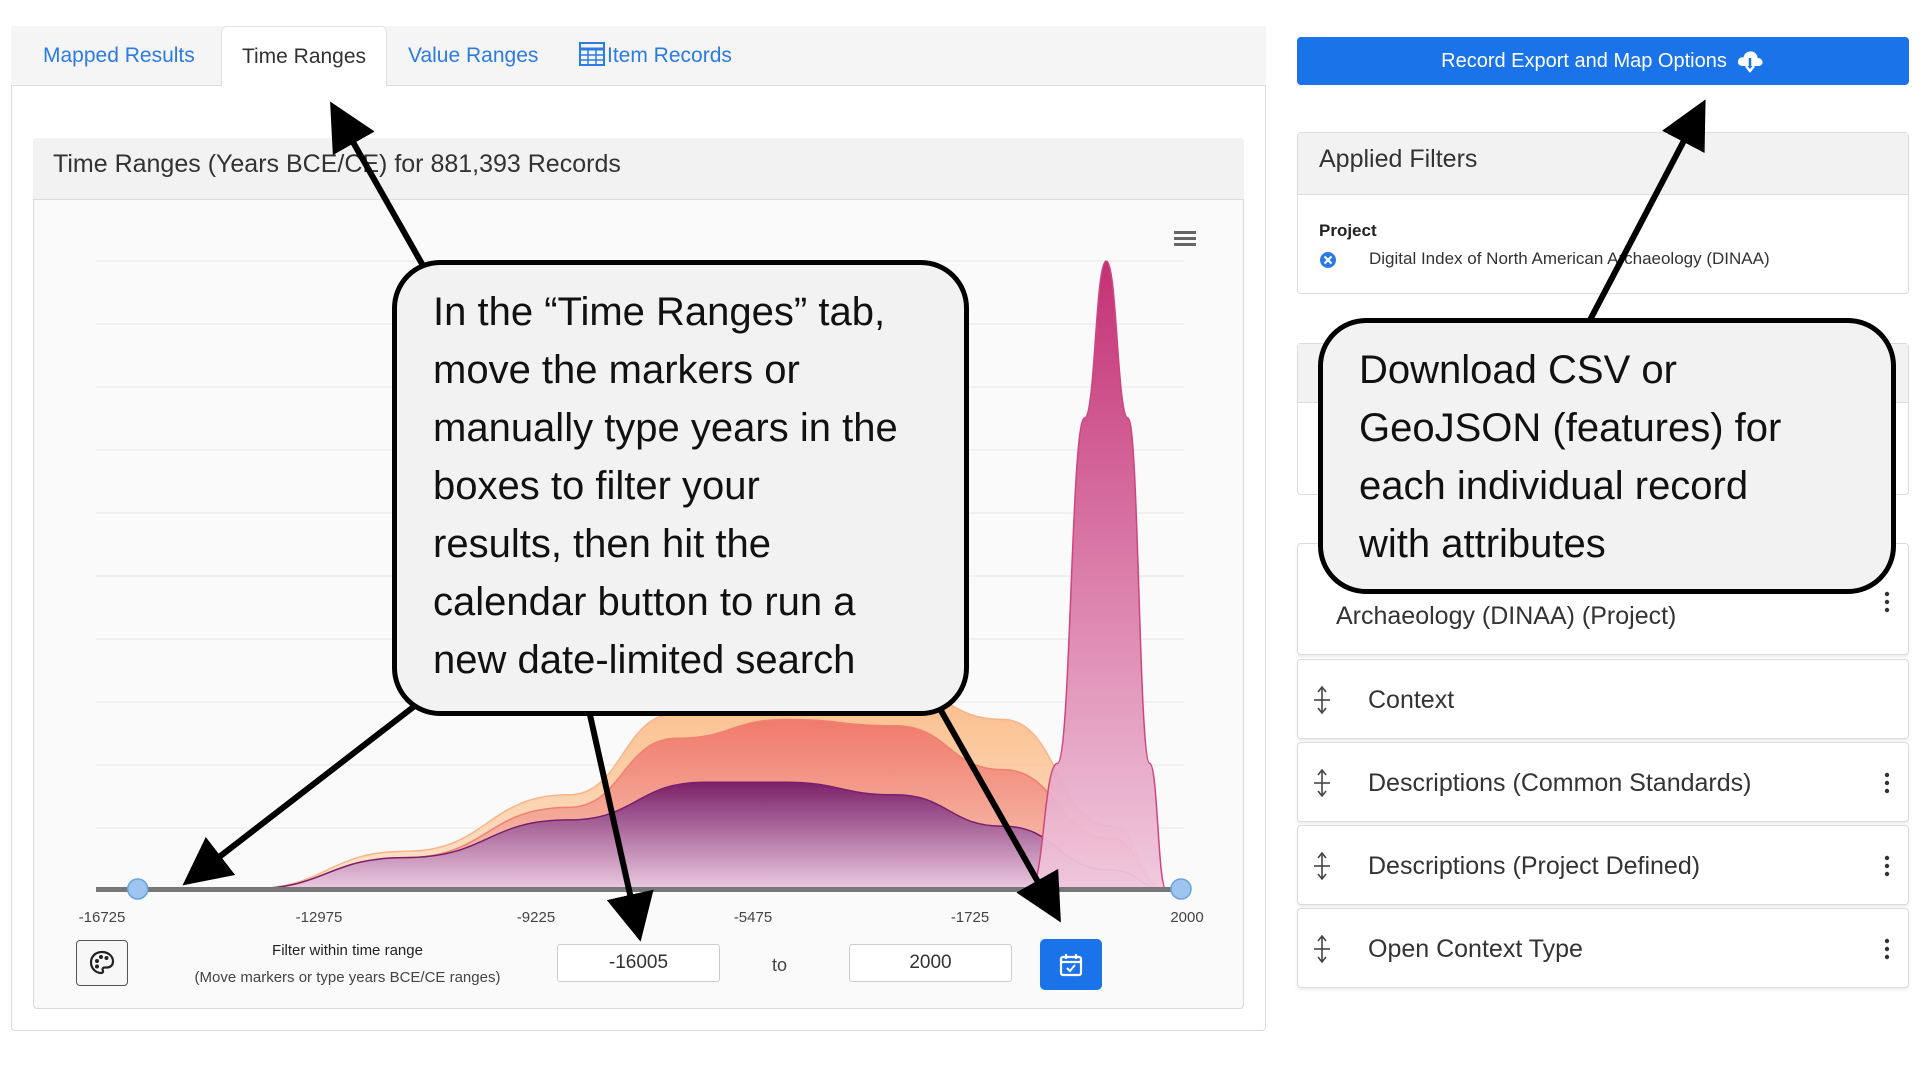 This screenshot has width=1920, height=1080. What do you see at coordinates (665, 428) in the screenshot?
I see `callout-line: manually type years in the` at bounding box center [665, 428].